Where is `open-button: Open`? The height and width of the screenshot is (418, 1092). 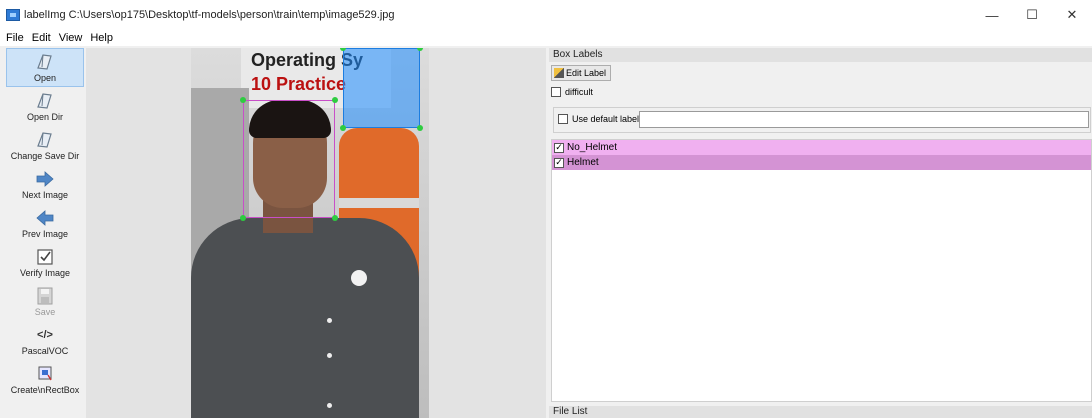
open-button: Open is located at coordinates (45, 67).